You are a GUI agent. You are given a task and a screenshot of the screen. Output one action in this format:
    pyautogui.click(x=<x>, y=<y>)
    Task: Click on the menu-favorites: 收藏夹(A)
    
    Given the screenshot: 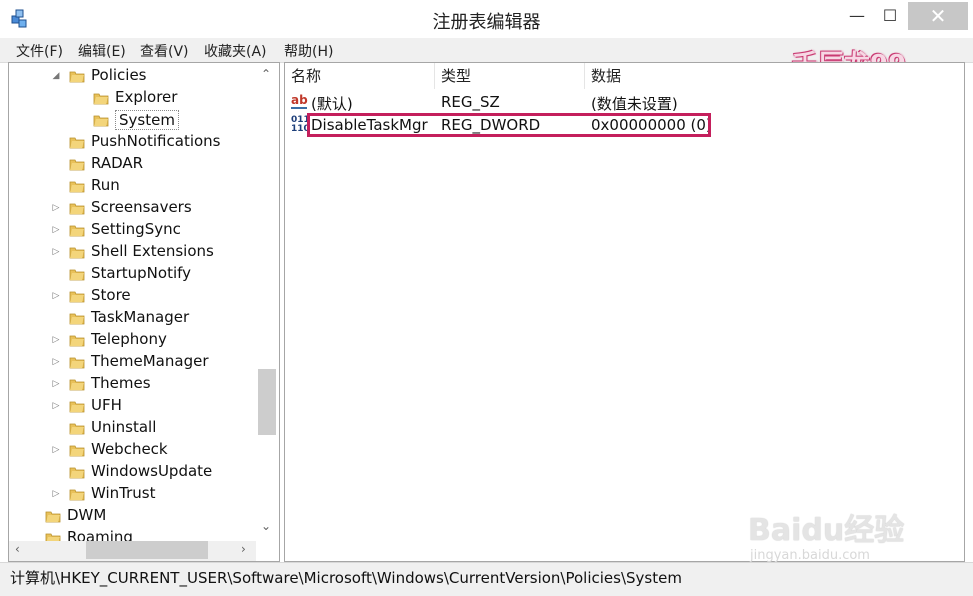 What is the action you would take?
    pyautogui.click(x=235, y=51)
    